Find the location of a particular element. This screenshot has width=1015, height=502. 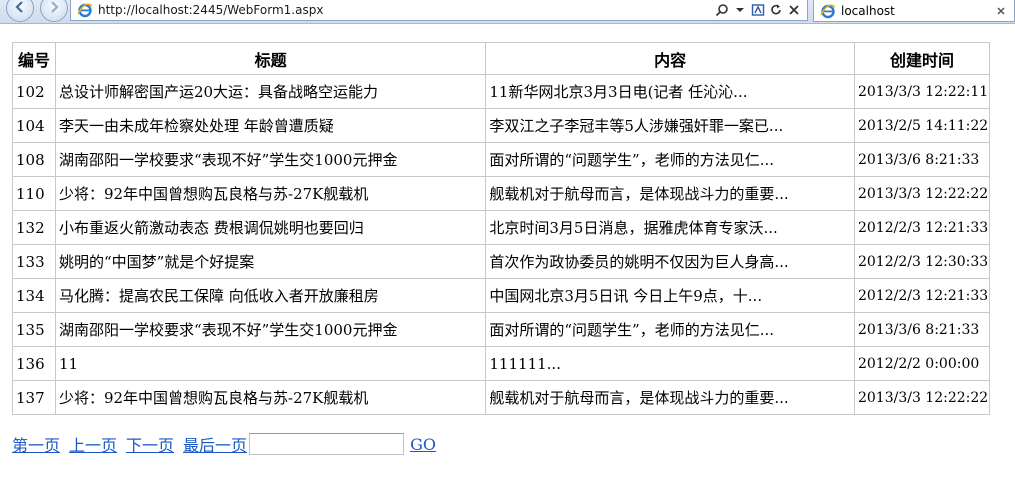

address-bar: http://localhost:2445/WebForm1.aspx is located at coordinates (439, 10).